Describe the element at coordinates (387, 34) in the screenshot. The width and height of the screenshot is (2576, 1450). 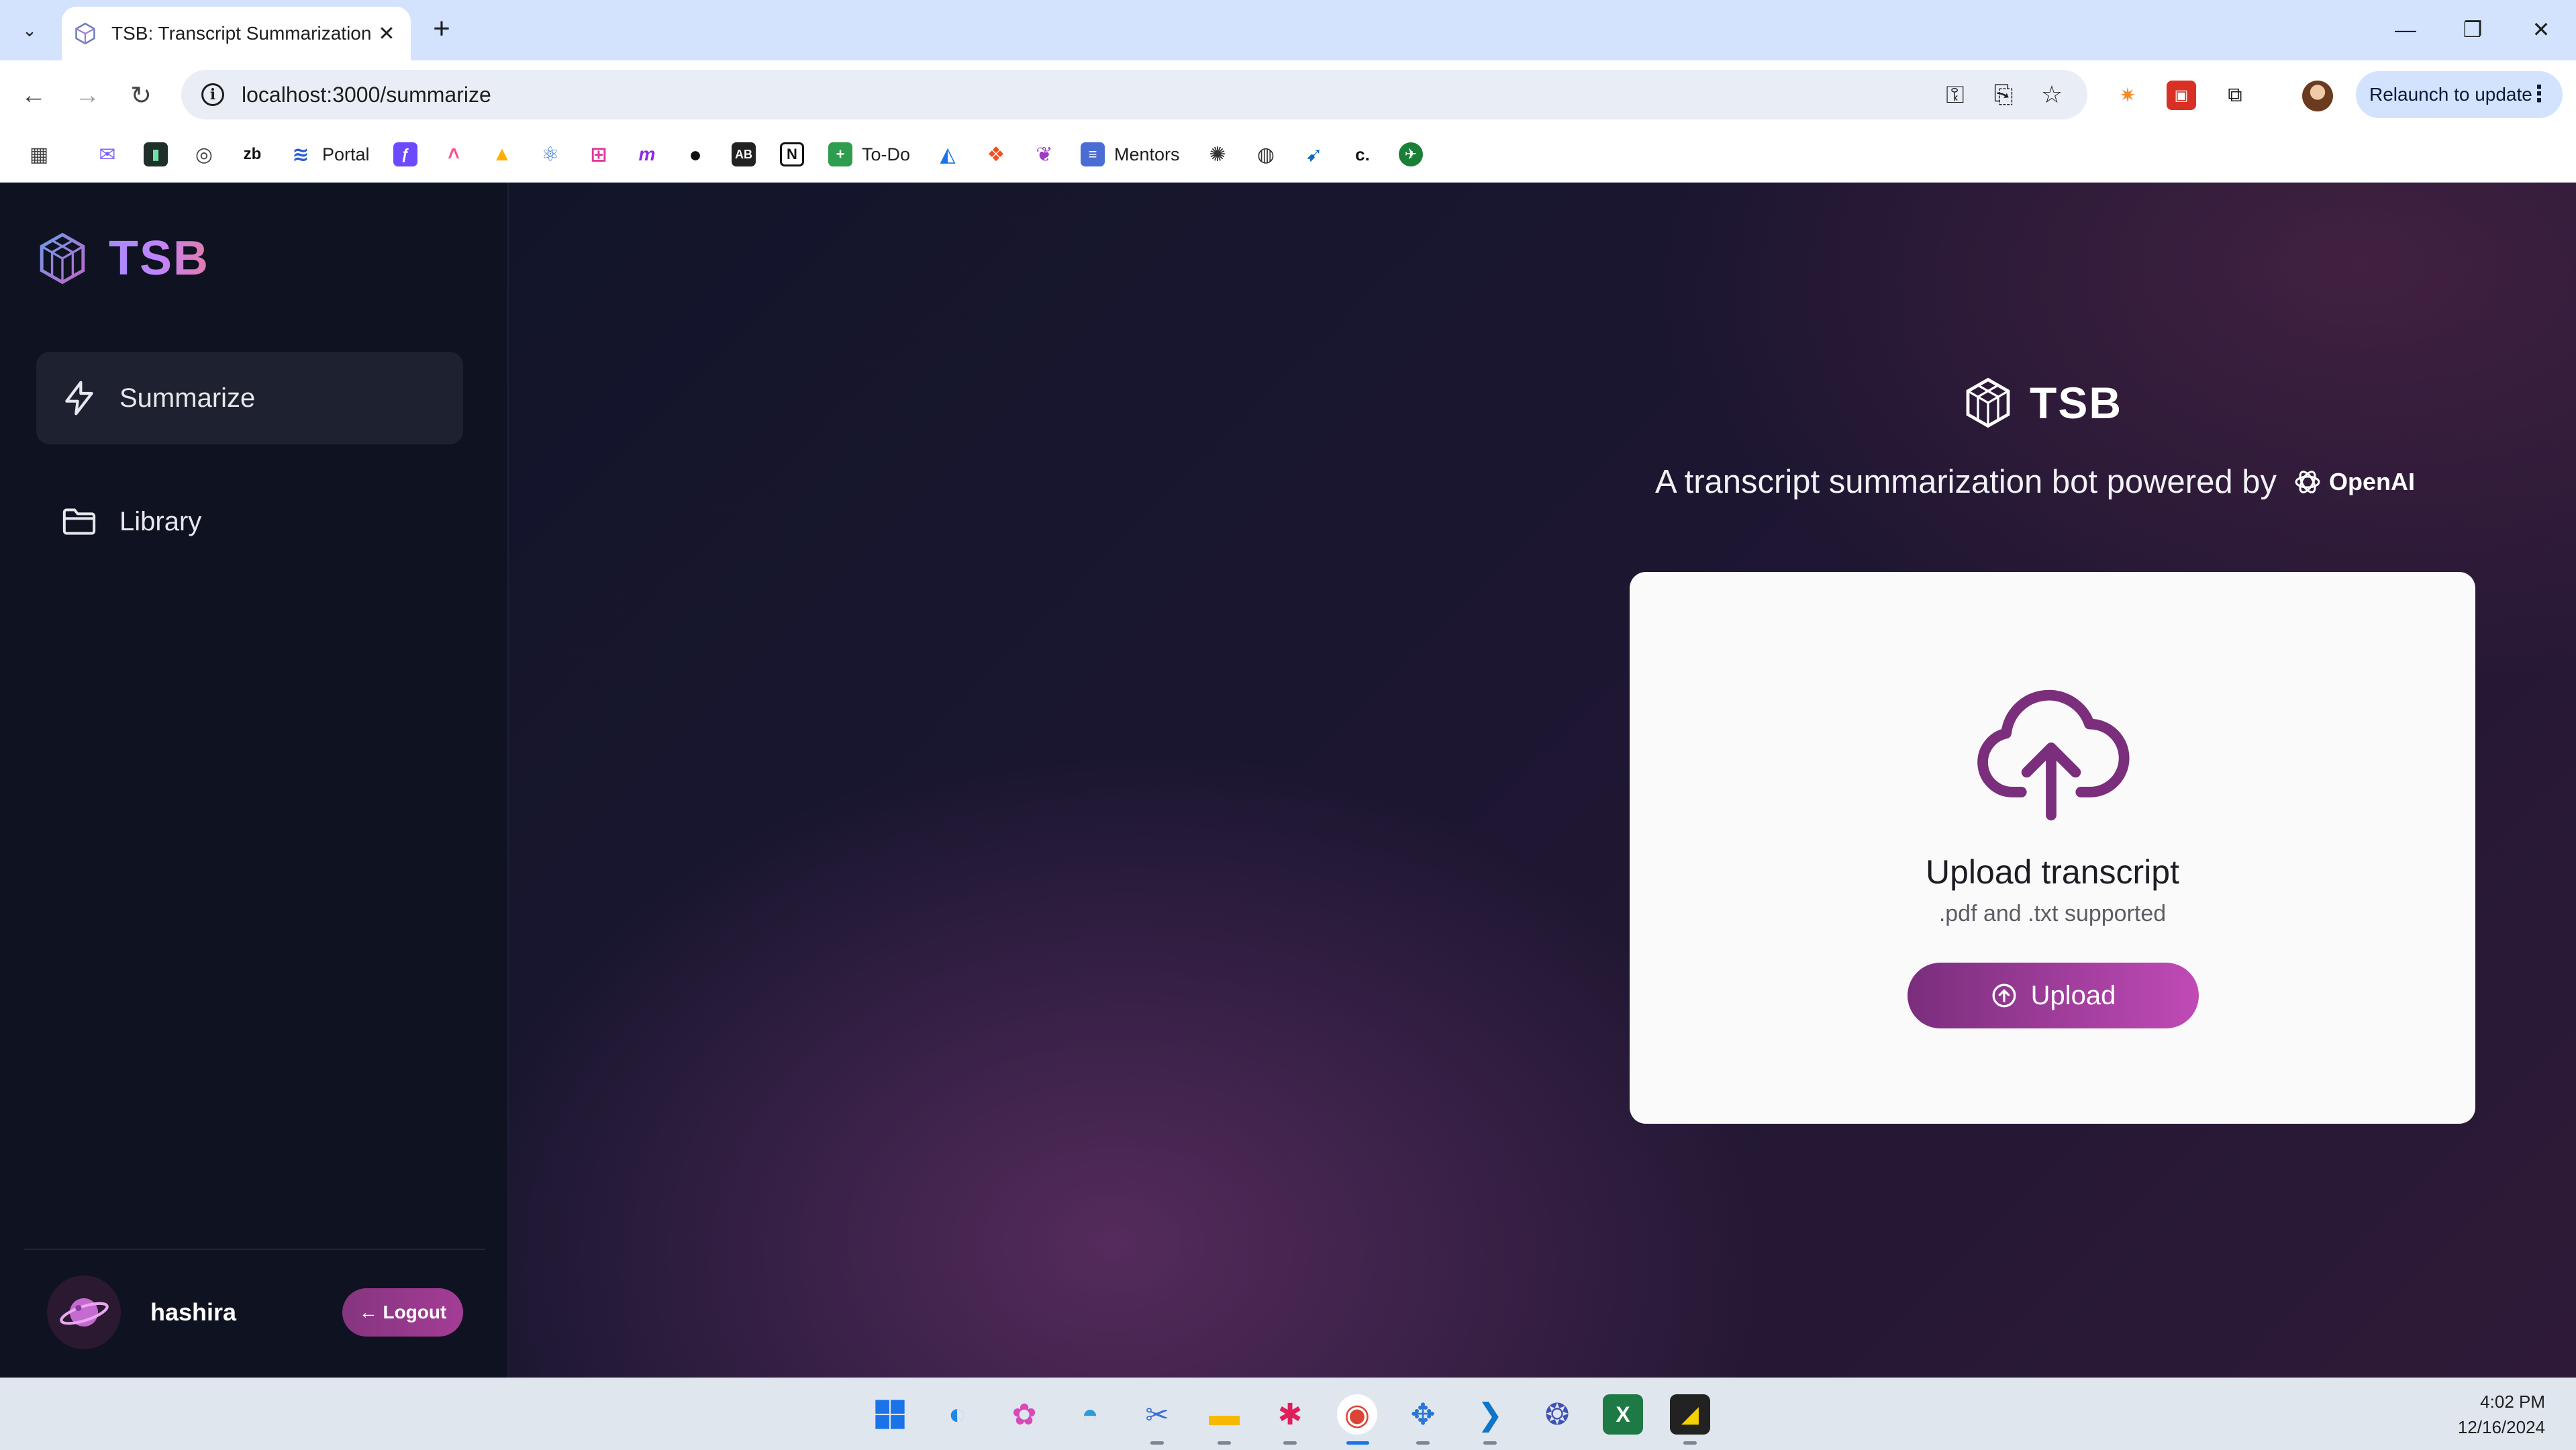
I see `tab-close-icon: ✕` at that location.